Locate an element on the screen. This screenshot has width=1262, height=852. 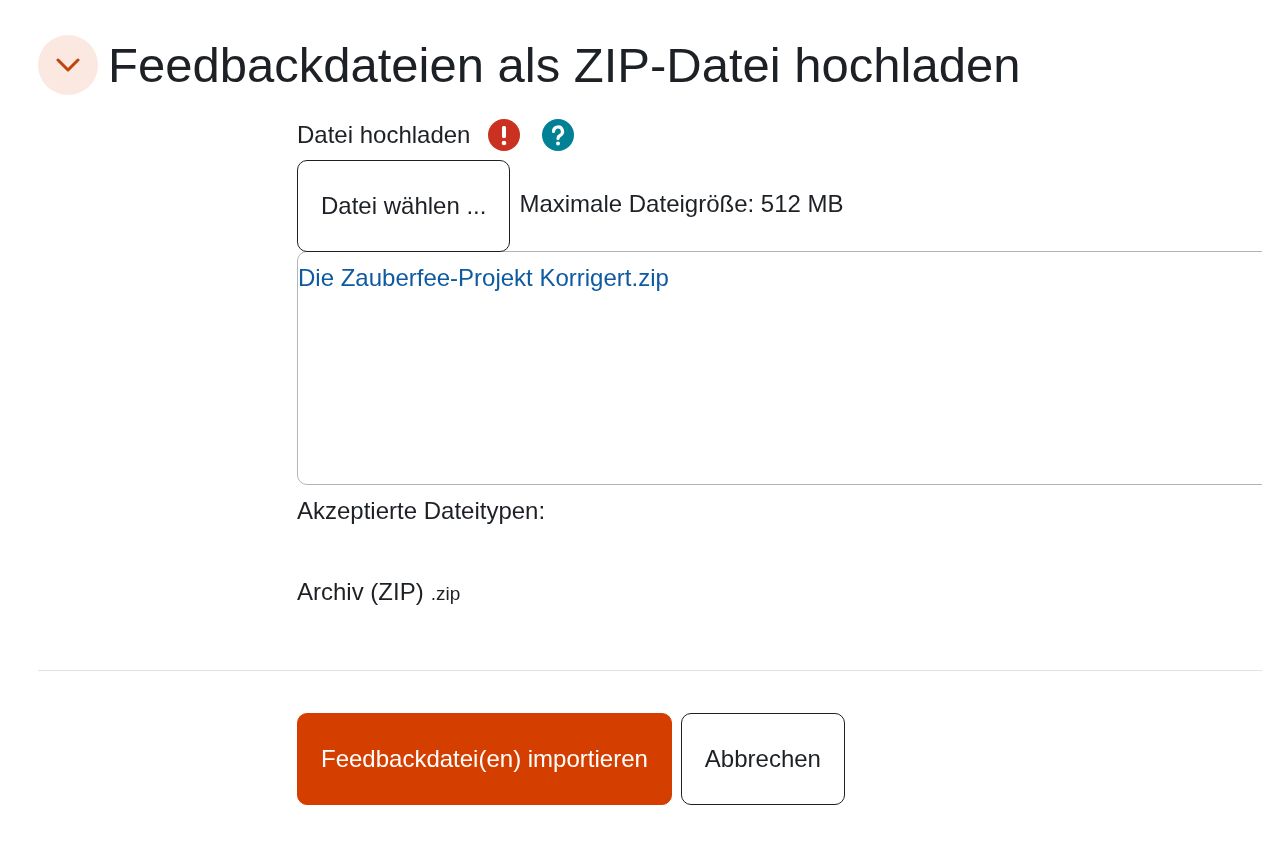
file-extension: .zip is located at coordinates (445, 594).